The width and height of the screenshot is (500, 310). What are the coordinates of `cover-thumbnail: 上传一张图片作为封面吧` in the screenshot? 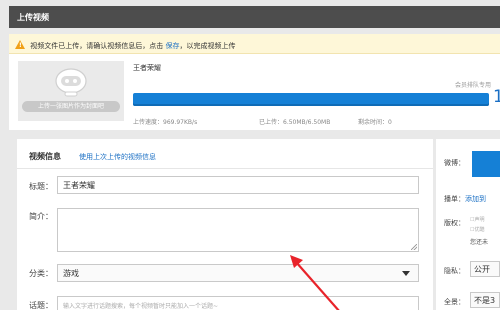 It's located at (71, 91).